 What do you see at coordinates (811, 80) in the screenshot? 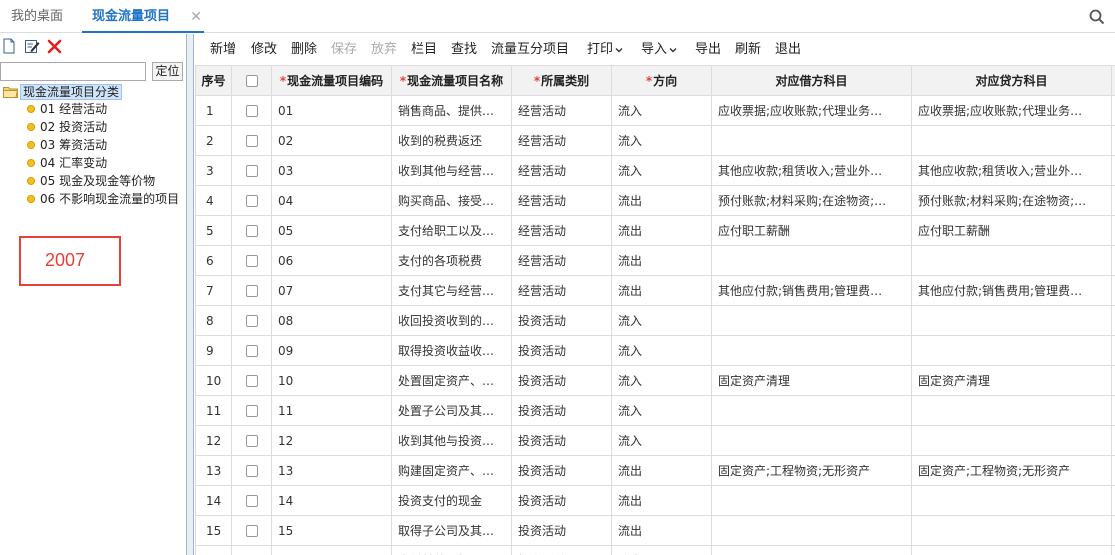
I see `header-debit: 对应借方科目` at bounding box center [811, 80].